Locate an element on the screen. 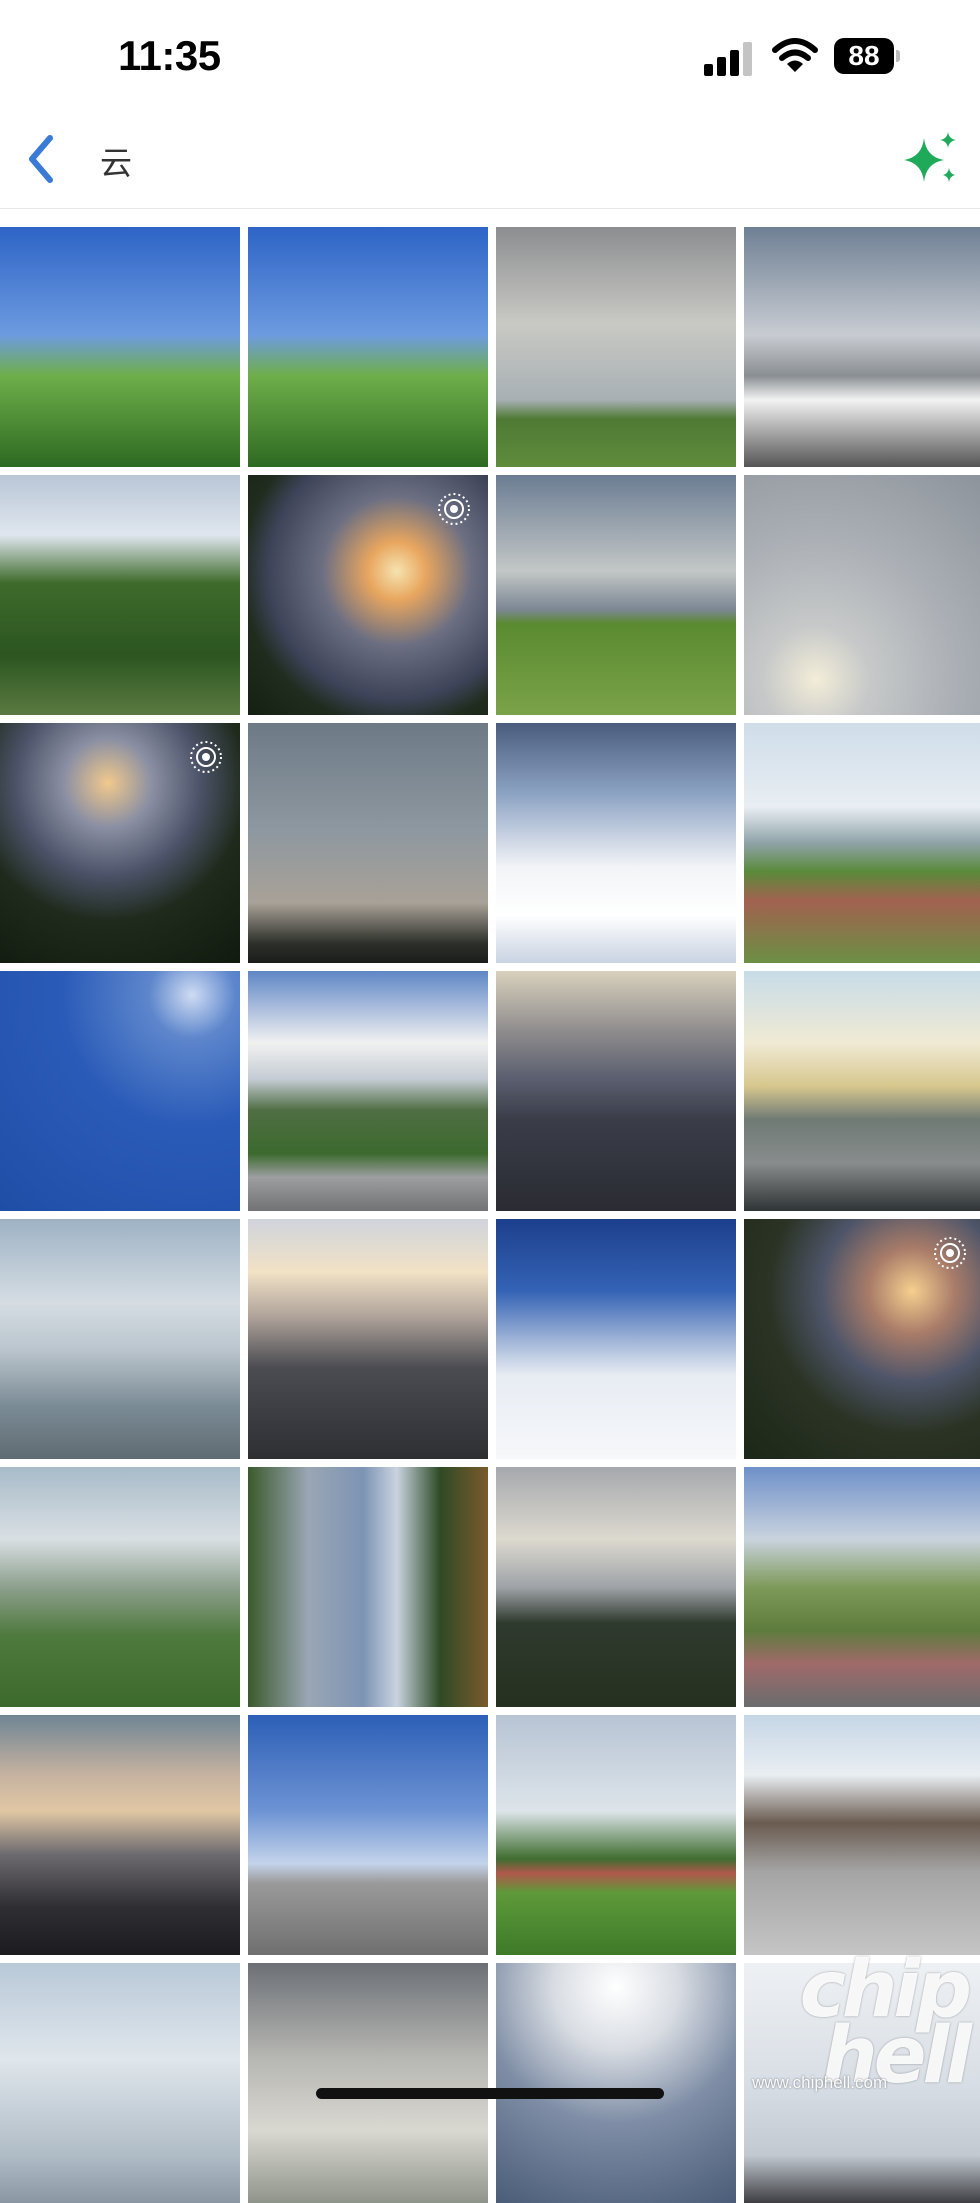 Image resolution: width=980 pixels, height=2203 pixels. watermark-logo: chip hell is located at coordinates (885, 2023).